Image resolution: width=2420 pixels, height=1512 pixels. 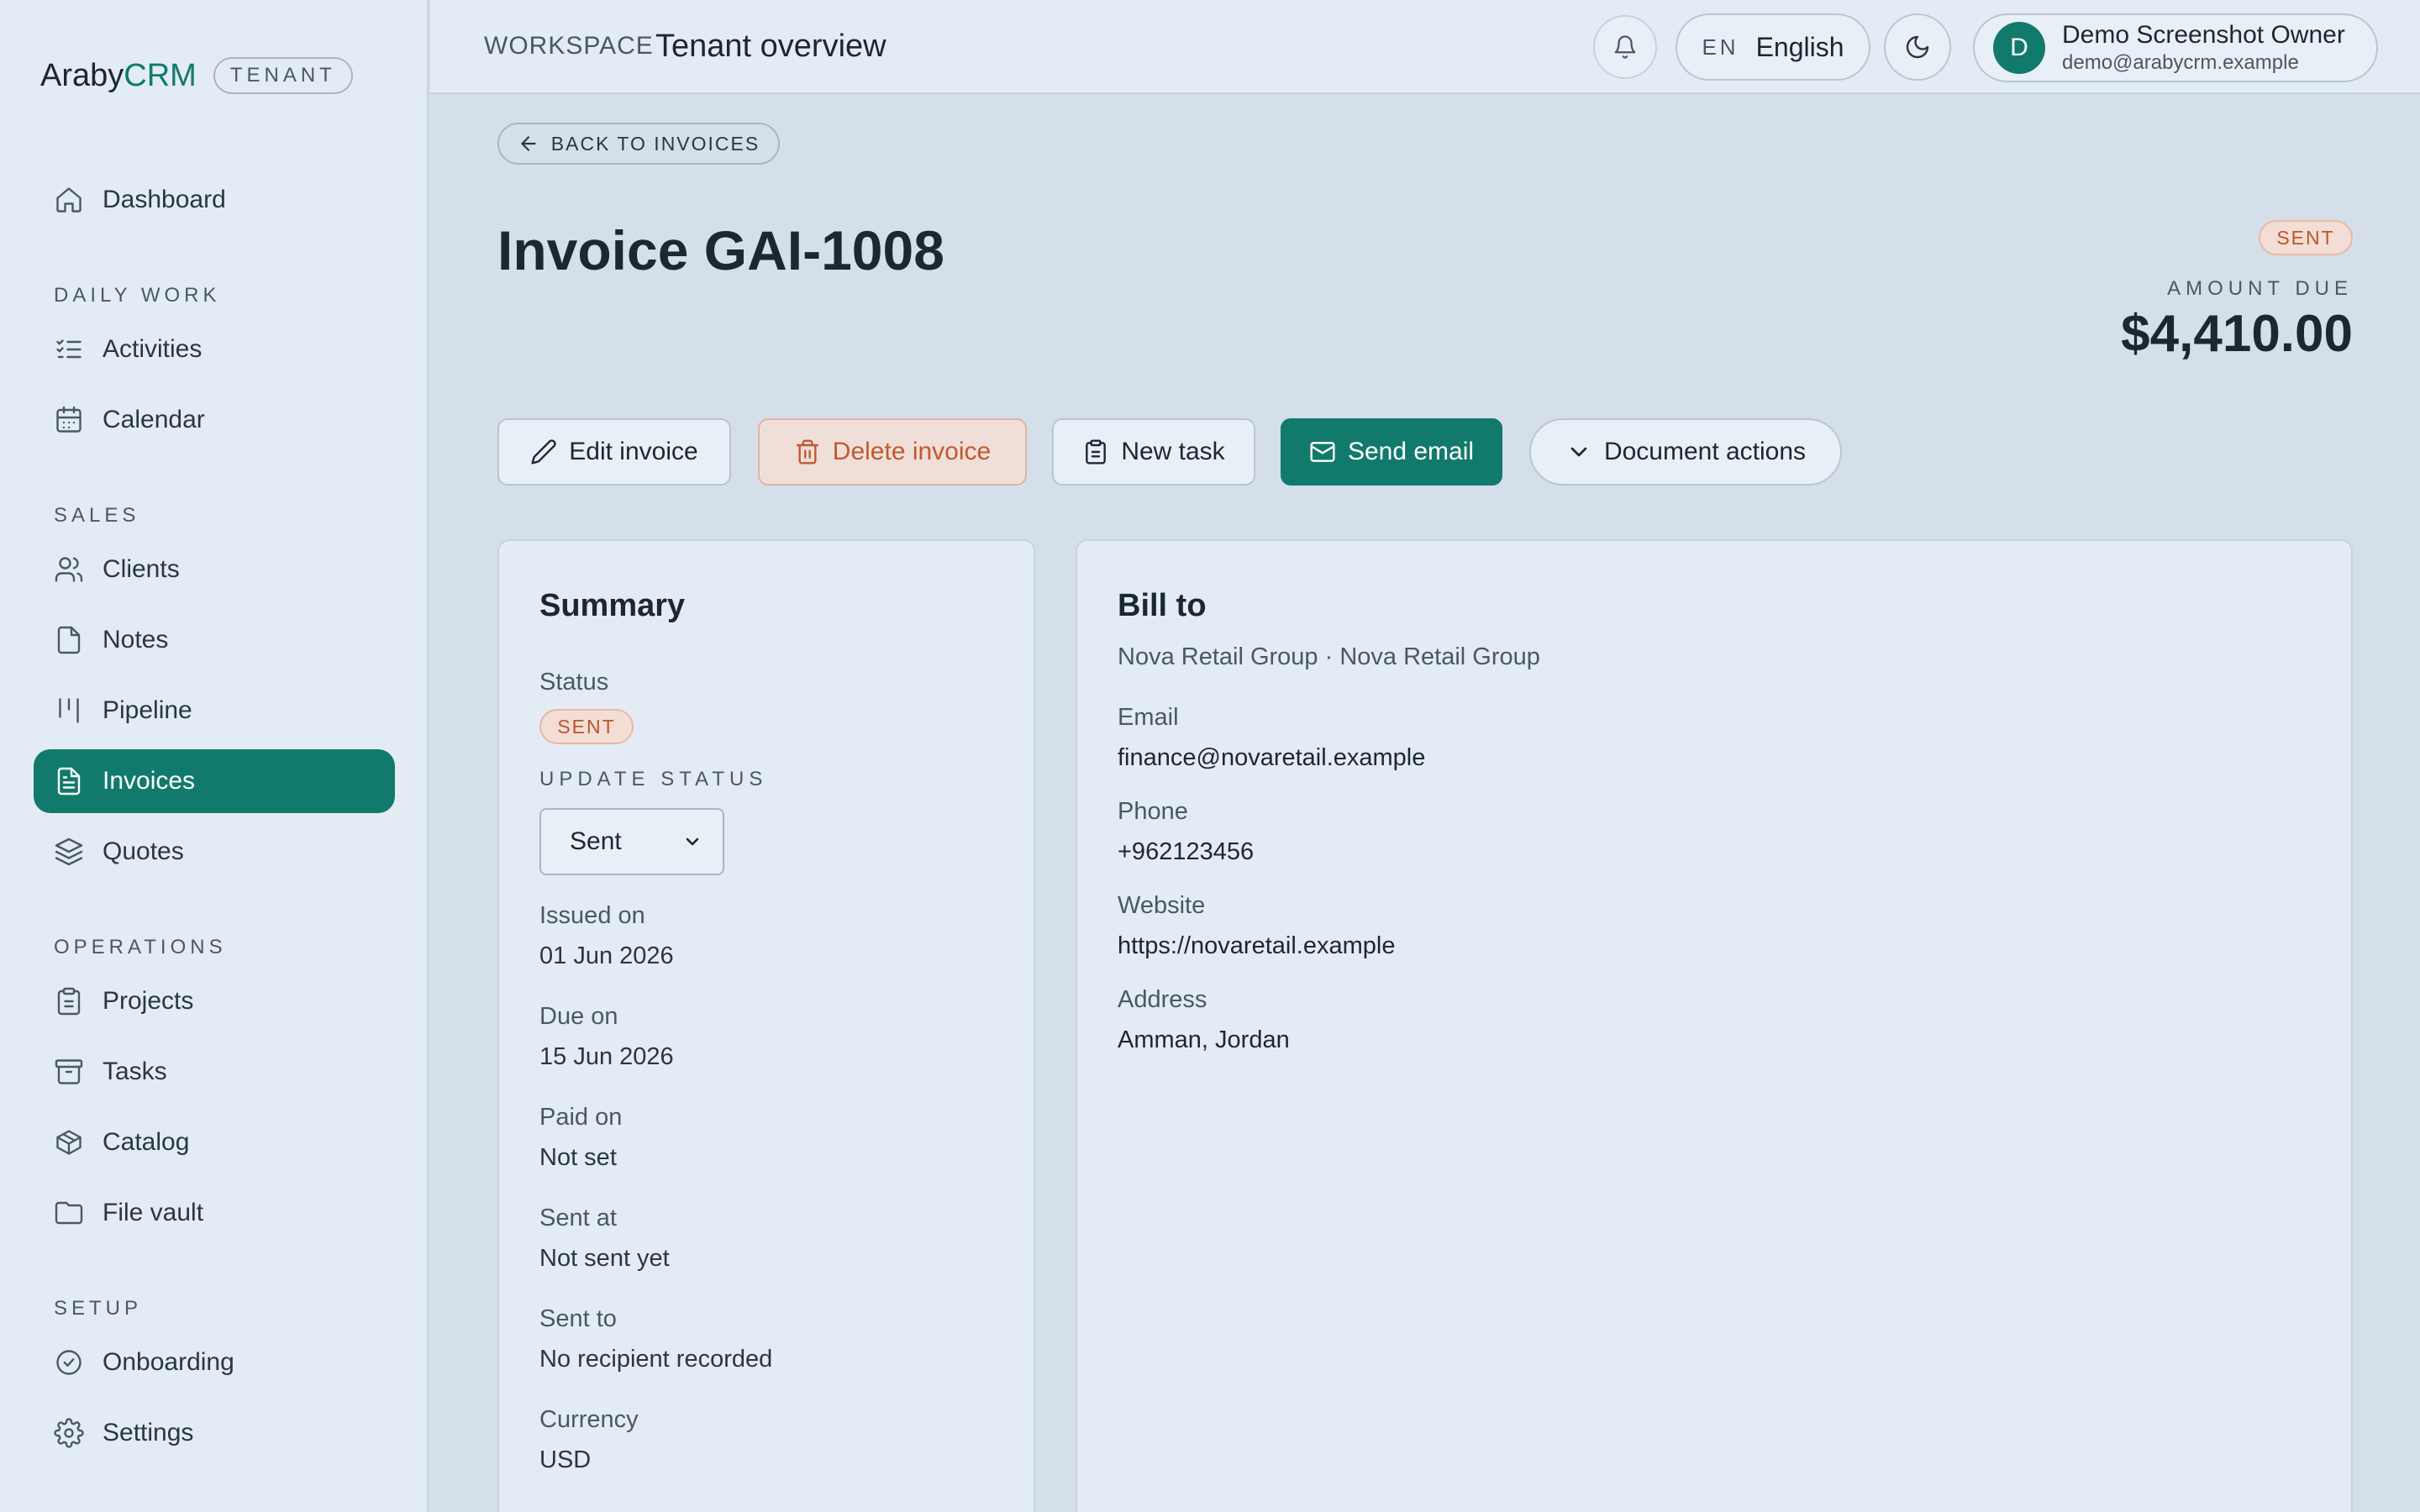 What do you see at coordinates (1256, 946) in the screenshot?
I see `website-value: https://novaretail.example` at bounding box center [1256, 946].